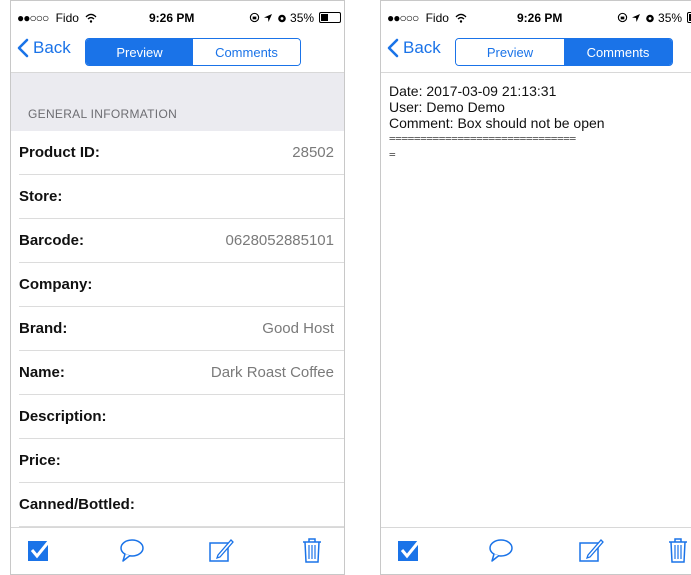 The image size is (691, 575). Describe the element at coordinates (41, 196) in the screenshot. I see `field-label: Store:` at that location.